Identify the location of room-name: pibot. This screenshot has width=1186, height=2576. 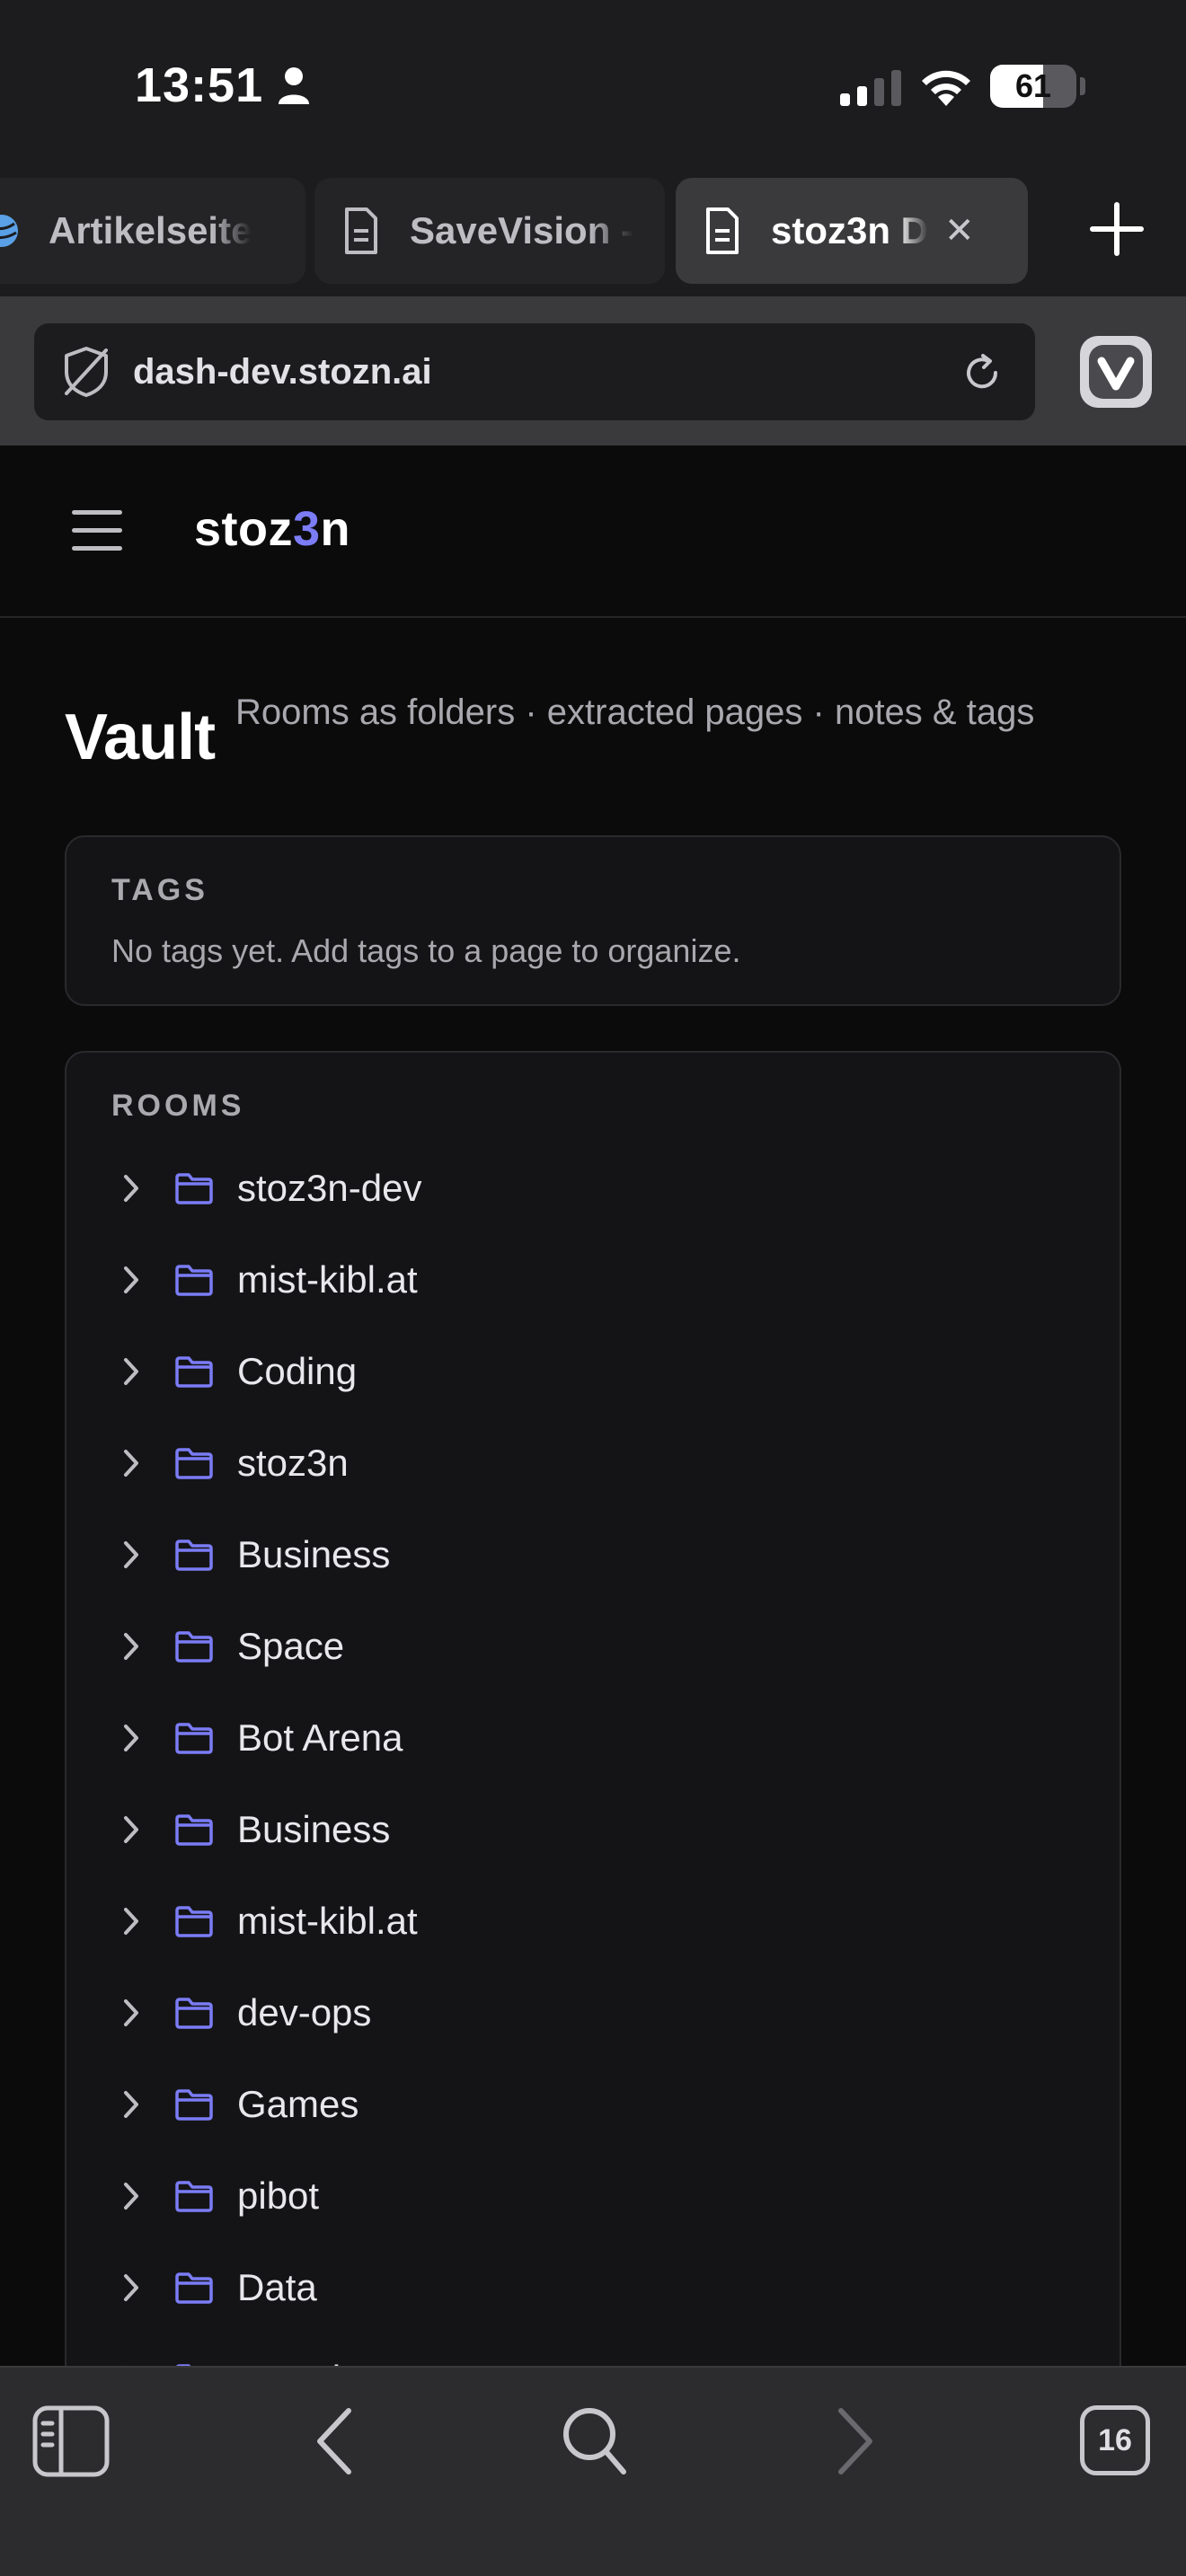
(278, 2196).